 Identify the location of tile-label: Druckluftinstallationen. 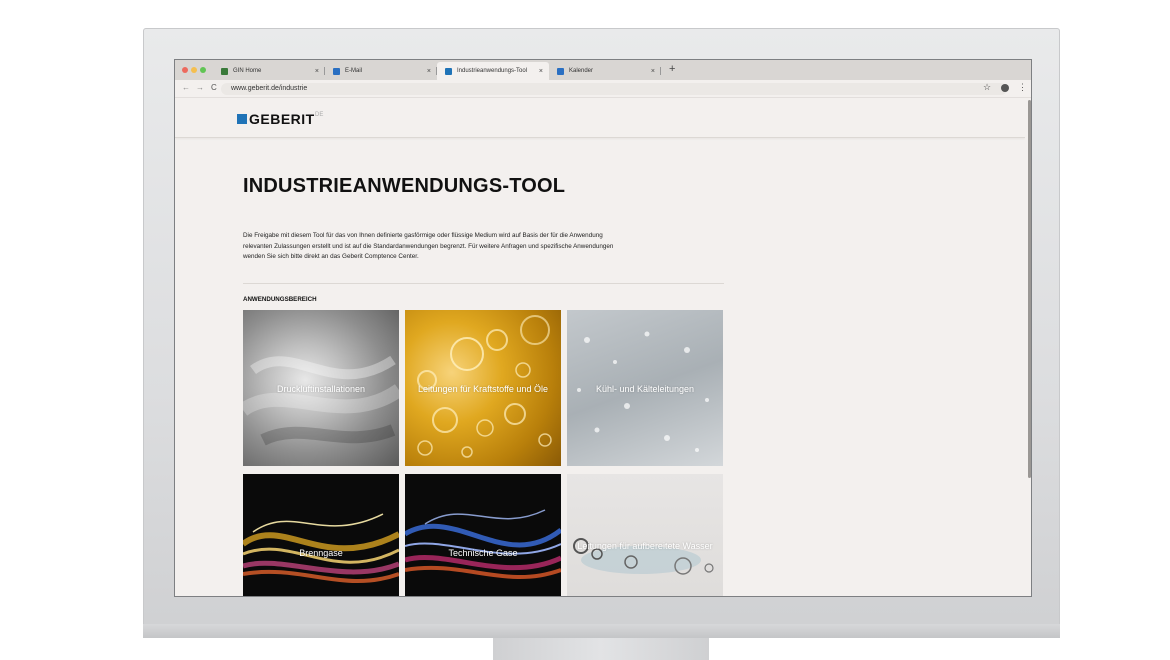
(321, 389).